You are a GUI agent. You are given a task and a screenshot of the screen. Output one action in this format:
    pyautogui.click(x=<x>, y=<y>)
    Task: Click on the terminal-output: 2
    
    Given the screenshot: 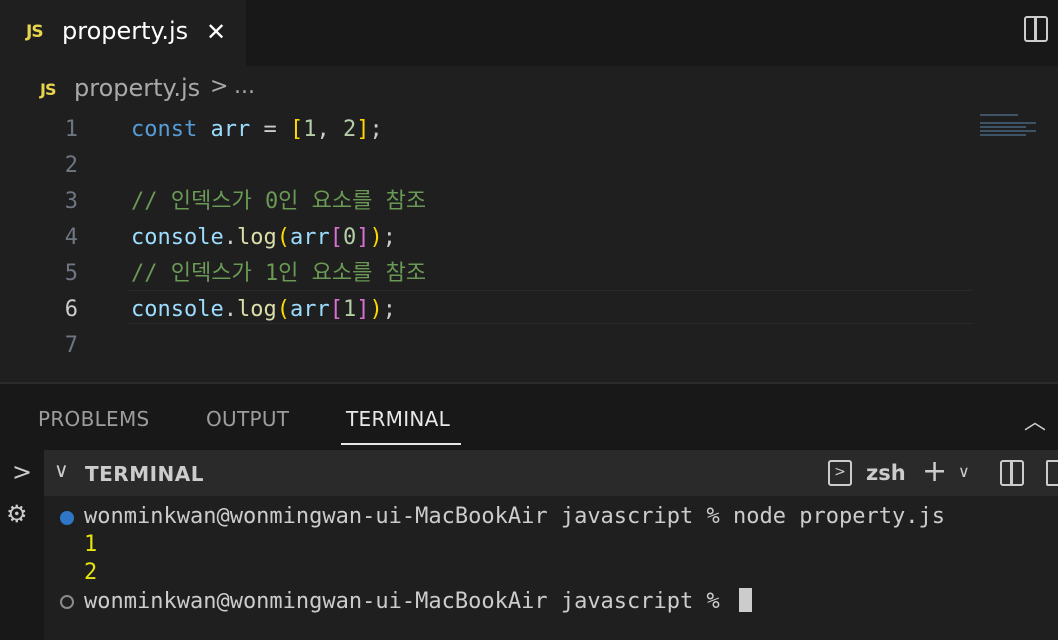 What is the action you would take?
    pyautogui.click(x=91, y=572)
    